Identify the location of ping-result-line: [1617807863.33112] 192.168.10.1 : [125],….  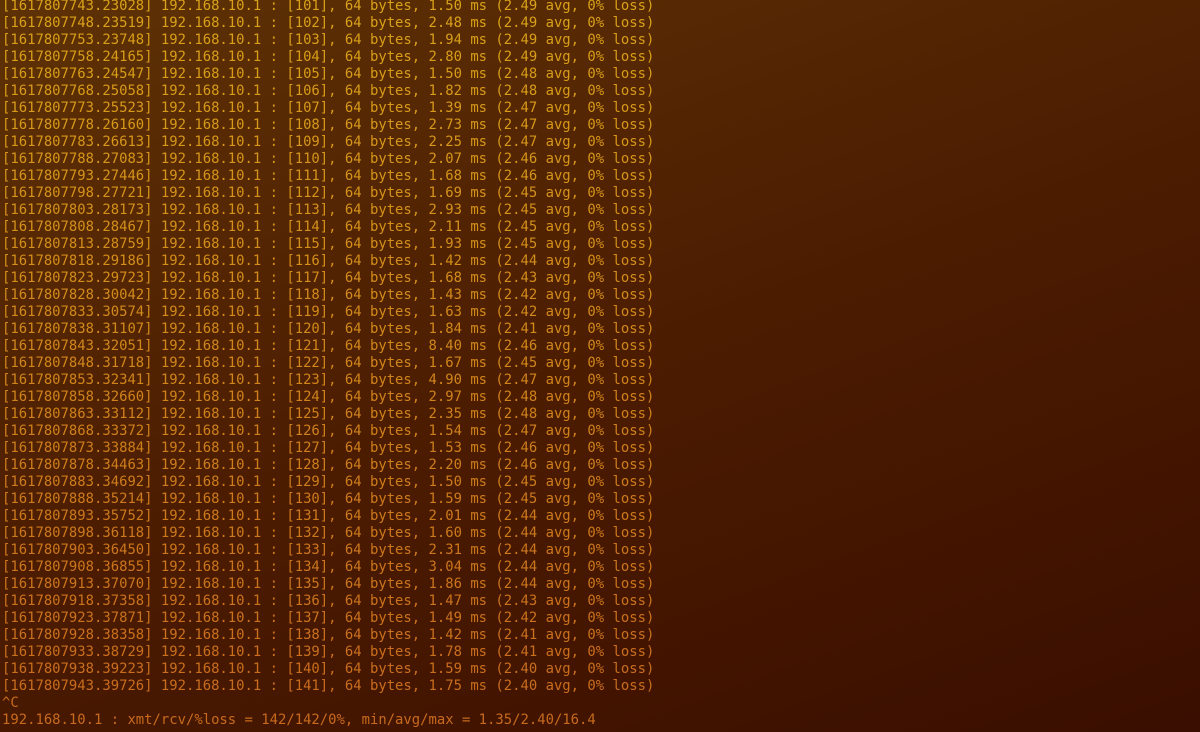
(328, 414).